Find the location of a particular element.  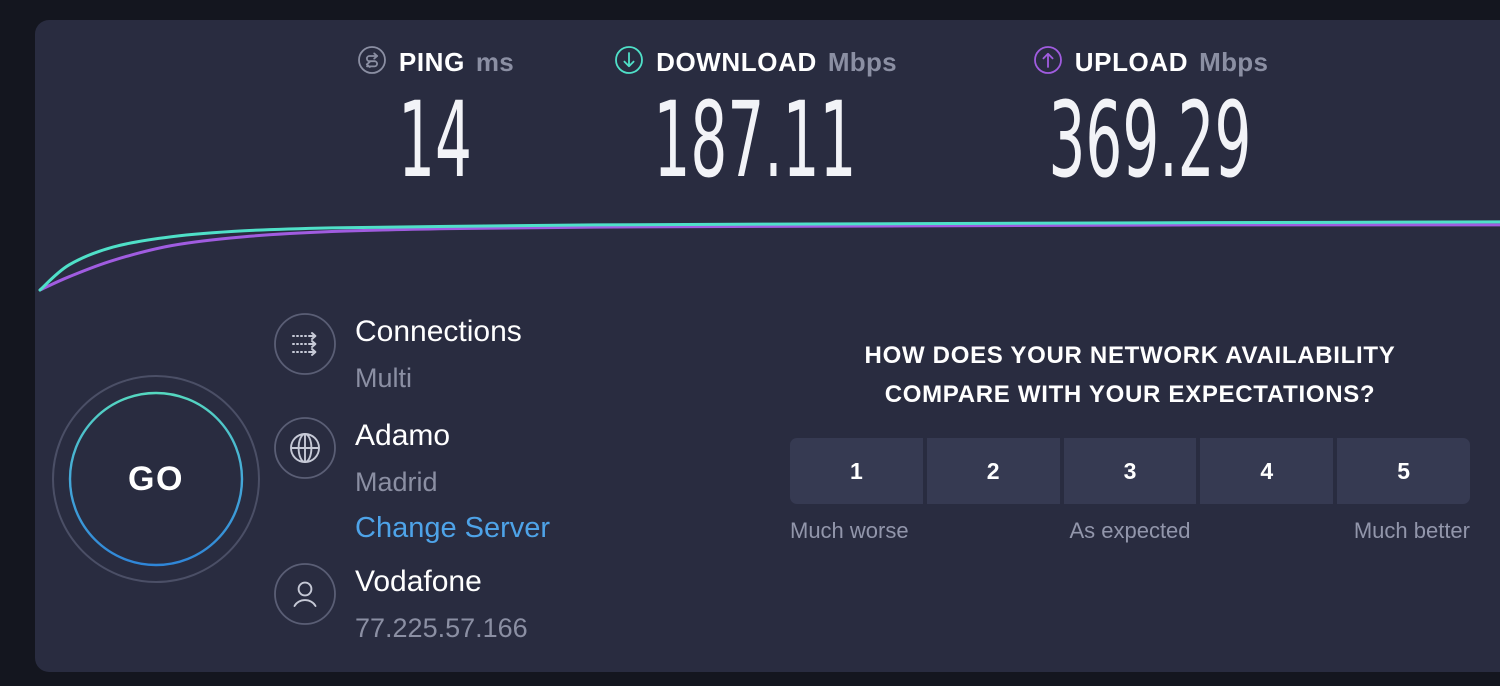

stat-ping-label: PING is located at coordinates (431, 61).